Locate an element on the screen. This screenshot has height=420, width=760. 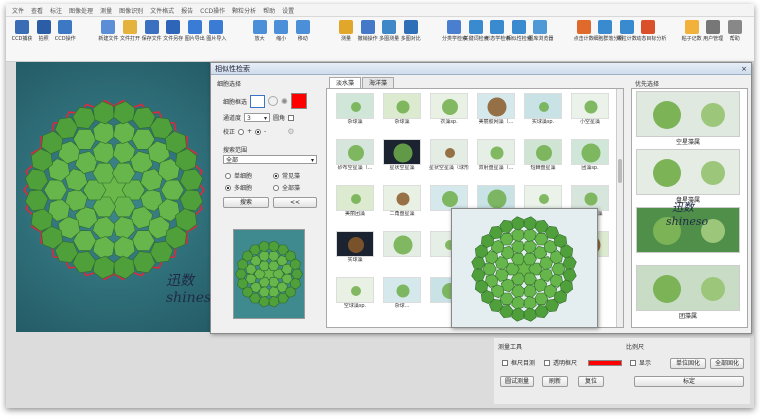
toolbar-new-file-button: 新建文件 is located at coordinates (108, 31).